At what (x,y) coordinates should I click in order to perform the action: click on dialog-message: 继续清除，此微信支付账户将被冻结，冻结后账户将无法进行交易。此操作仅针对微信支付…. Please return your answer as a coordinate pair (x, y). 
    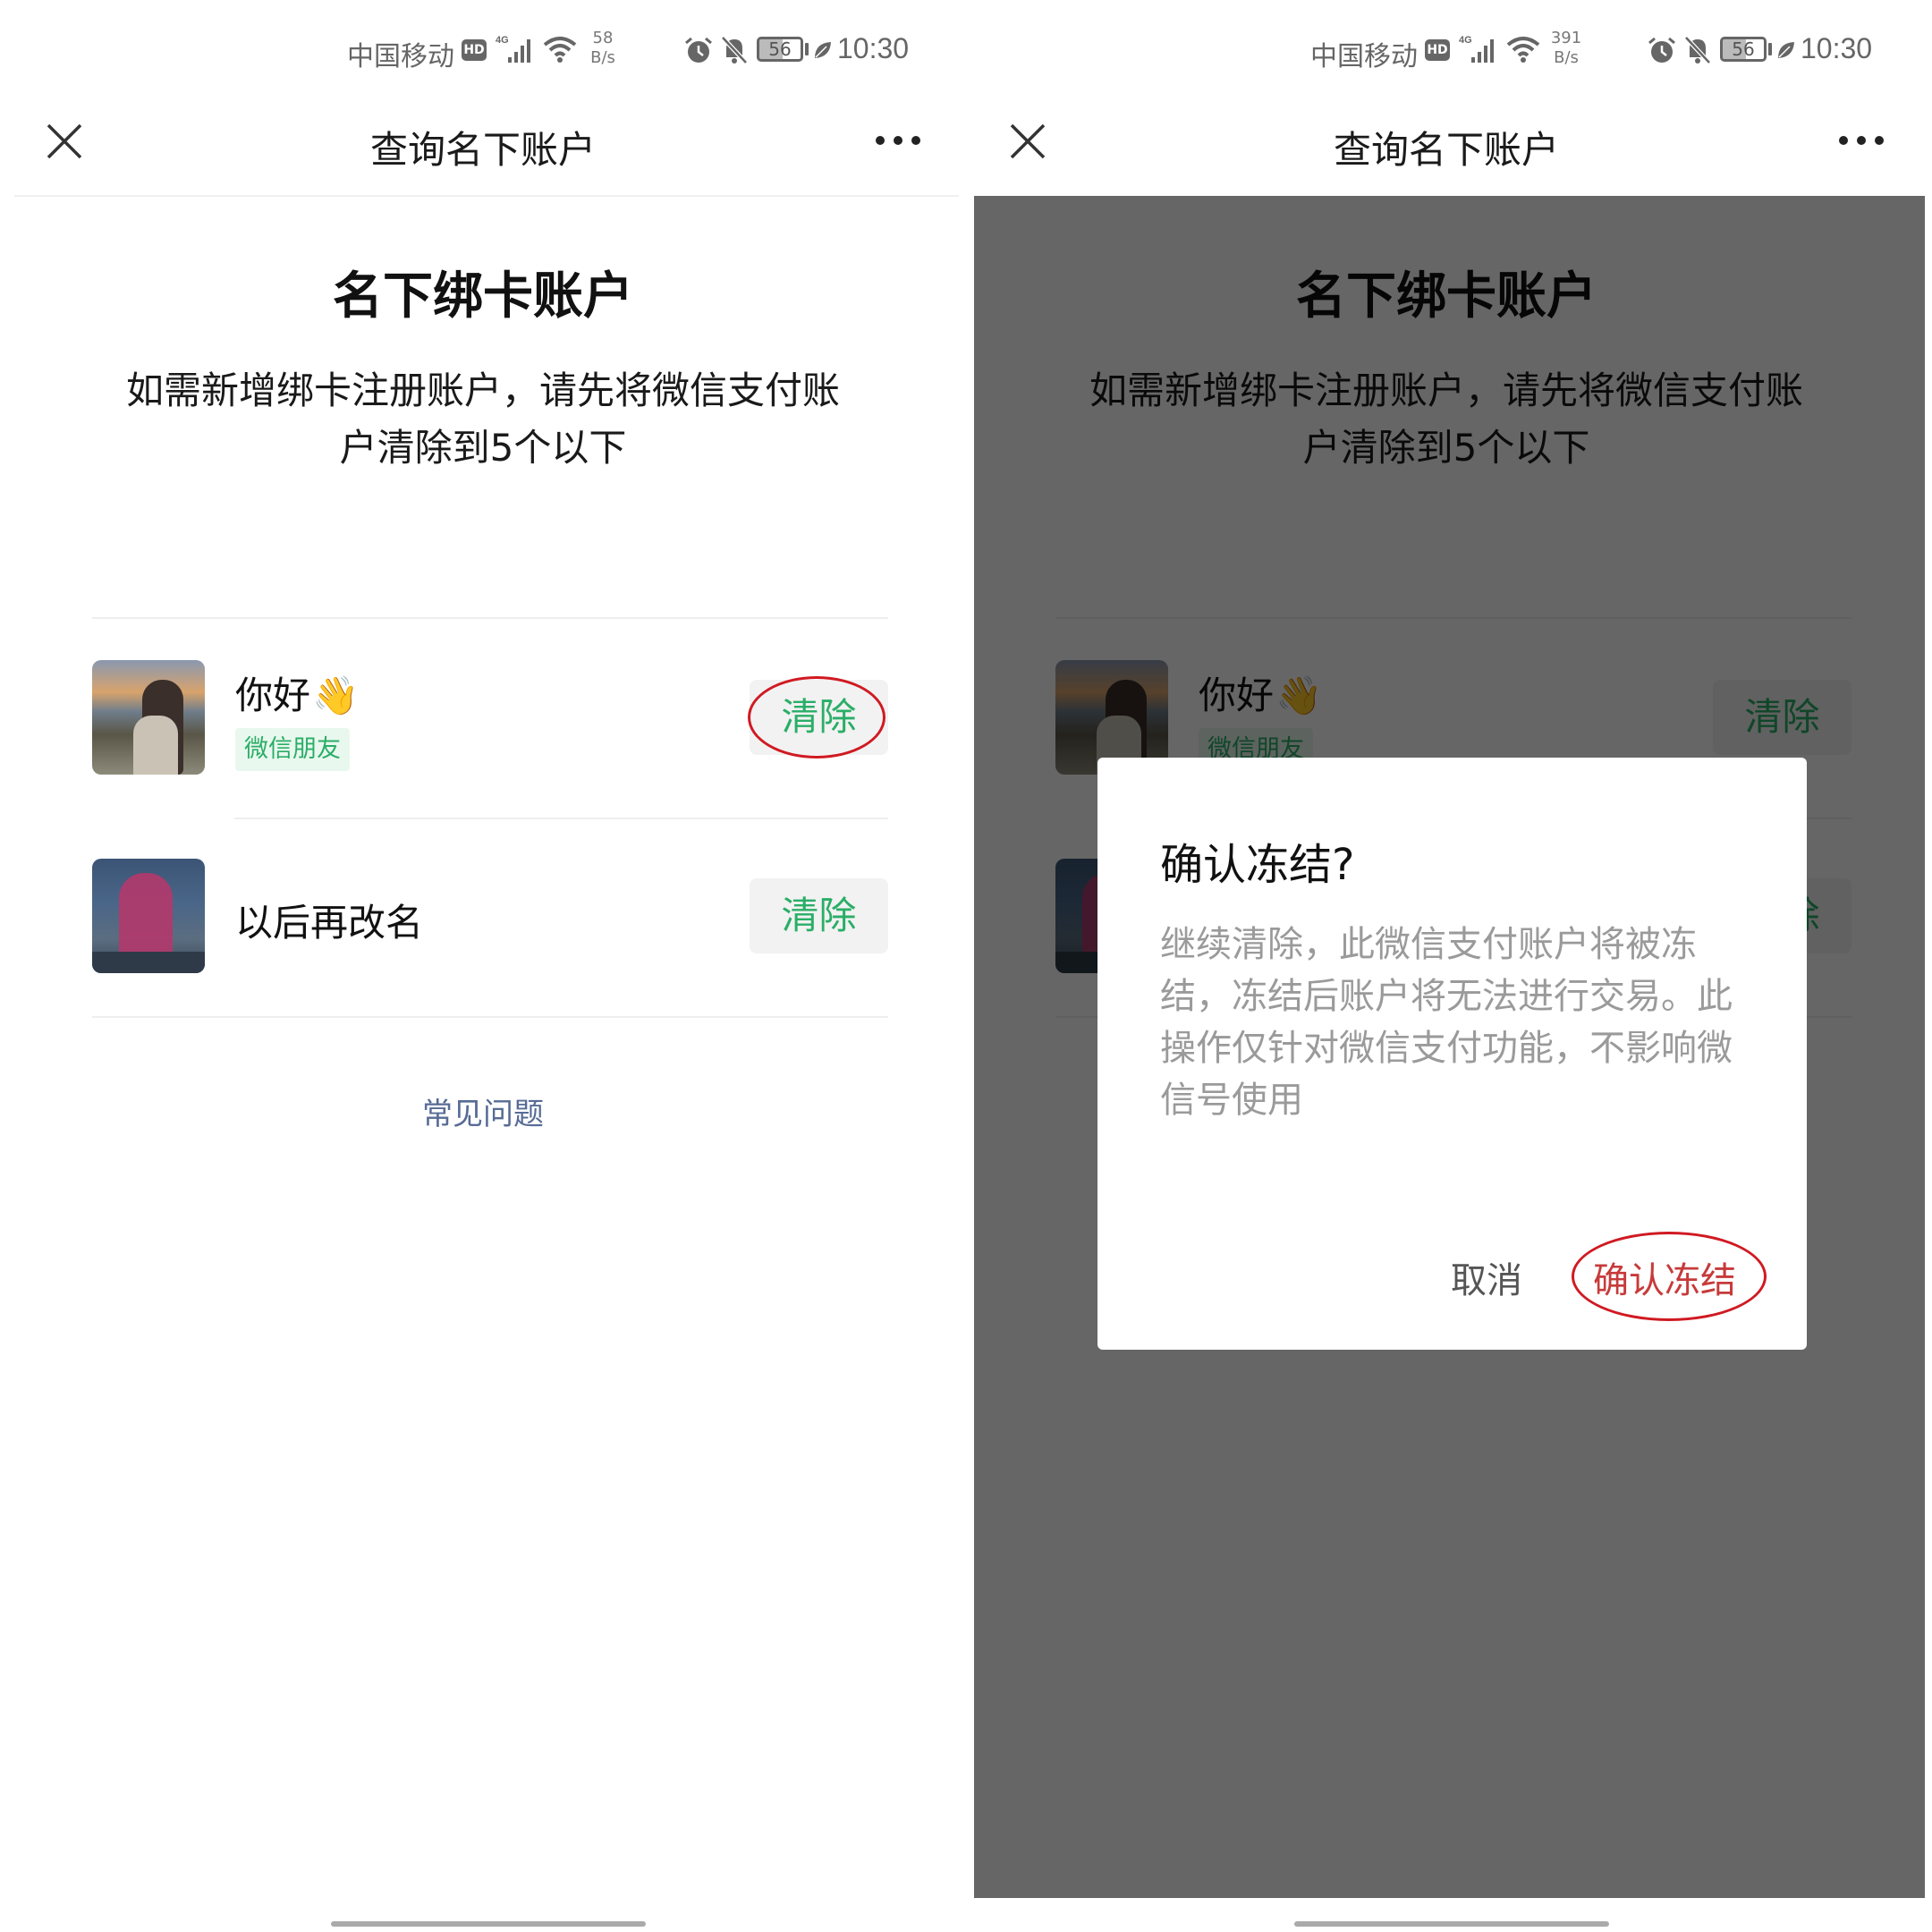
    Looking at the image, I should click on (1446, 1022).